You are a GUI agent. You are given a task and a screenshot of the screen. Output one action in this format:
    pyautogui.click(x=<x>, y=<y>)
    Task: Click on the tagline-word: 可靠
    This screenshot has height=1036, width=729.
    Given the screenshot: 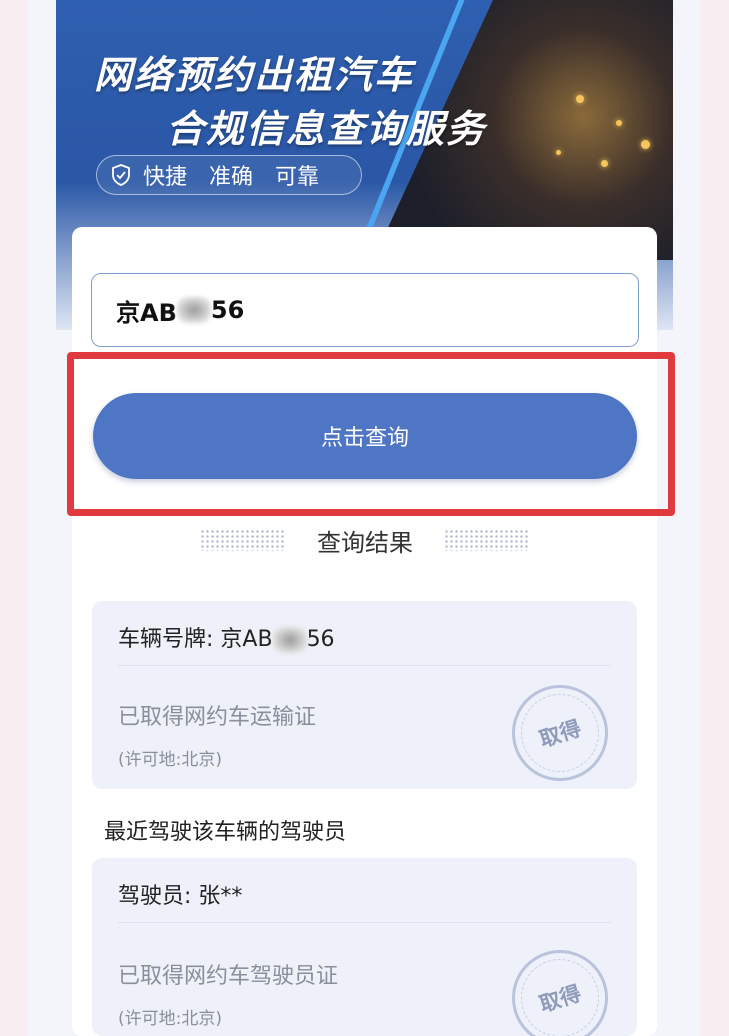 What is the action you would take?
    pyautogui.click(x=297, y=177)
    